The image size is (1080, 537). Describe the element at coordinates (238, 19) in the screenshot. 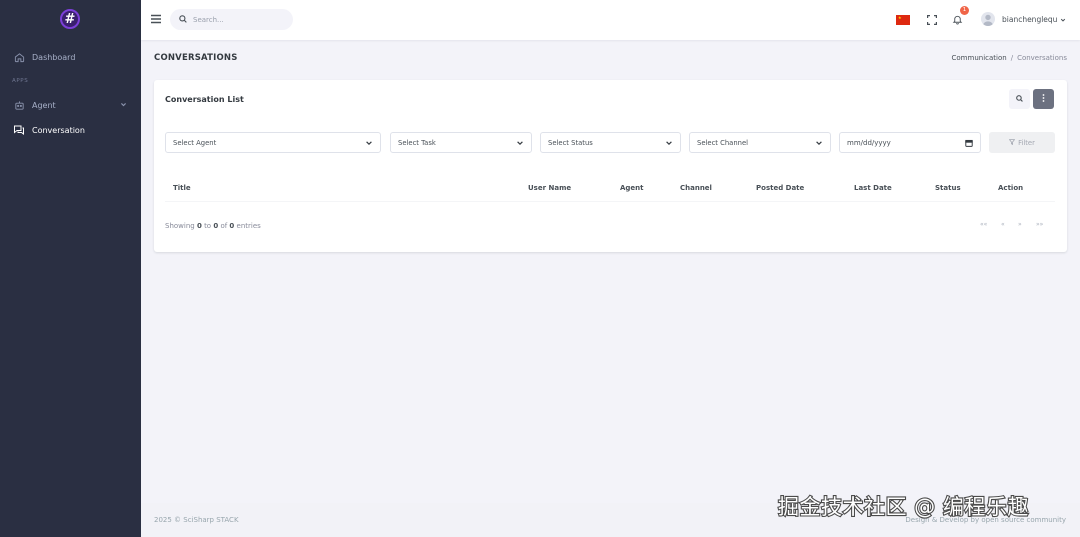

I see `search-input` at that location.